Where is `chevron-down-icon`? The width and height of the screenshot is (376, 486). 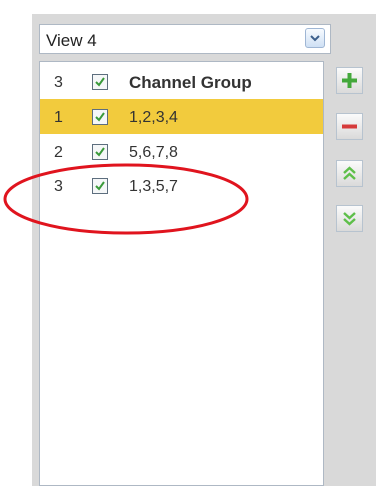 chevron-down-icon is located at coordinates (315, 38).